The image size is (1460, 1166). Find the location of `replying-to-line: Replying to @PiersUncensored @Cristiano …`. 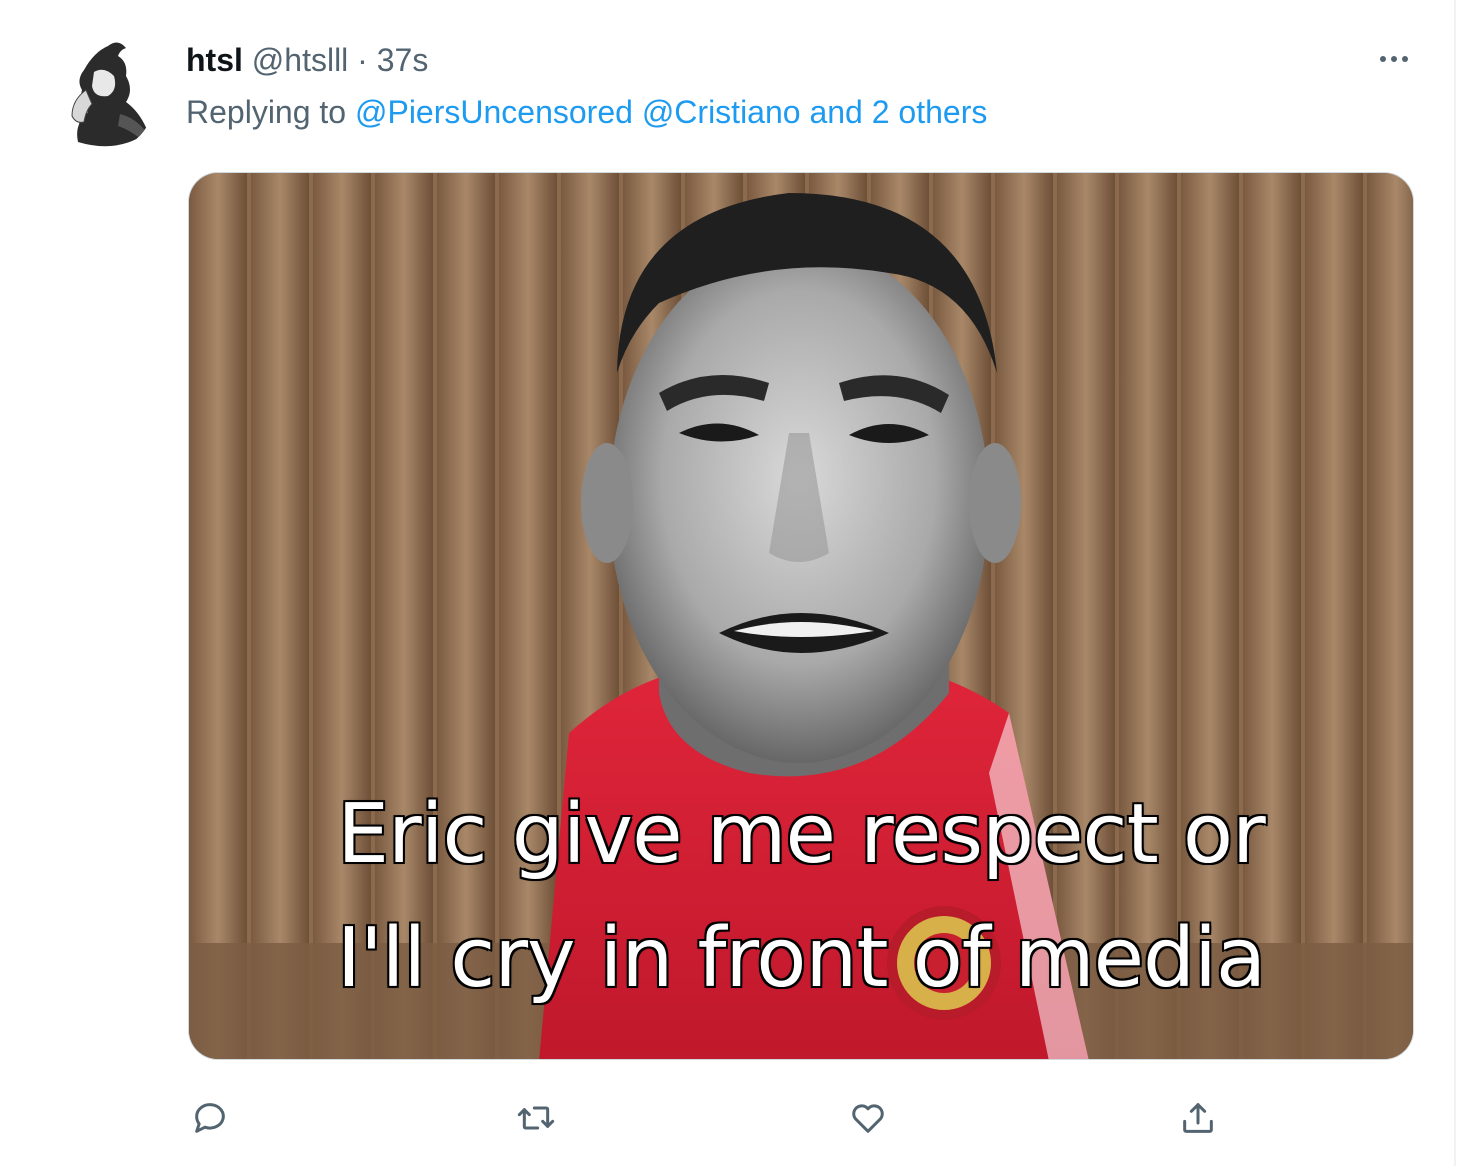

replying-to-line: Replying to @PiersUncensored @Cristiano … is located at coordinates (586, 112).